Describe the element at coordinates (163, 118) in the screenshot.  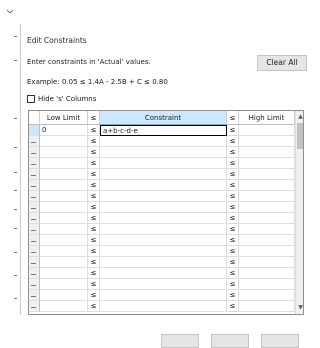
I see `column-header-constraint: Constraint` at that location.